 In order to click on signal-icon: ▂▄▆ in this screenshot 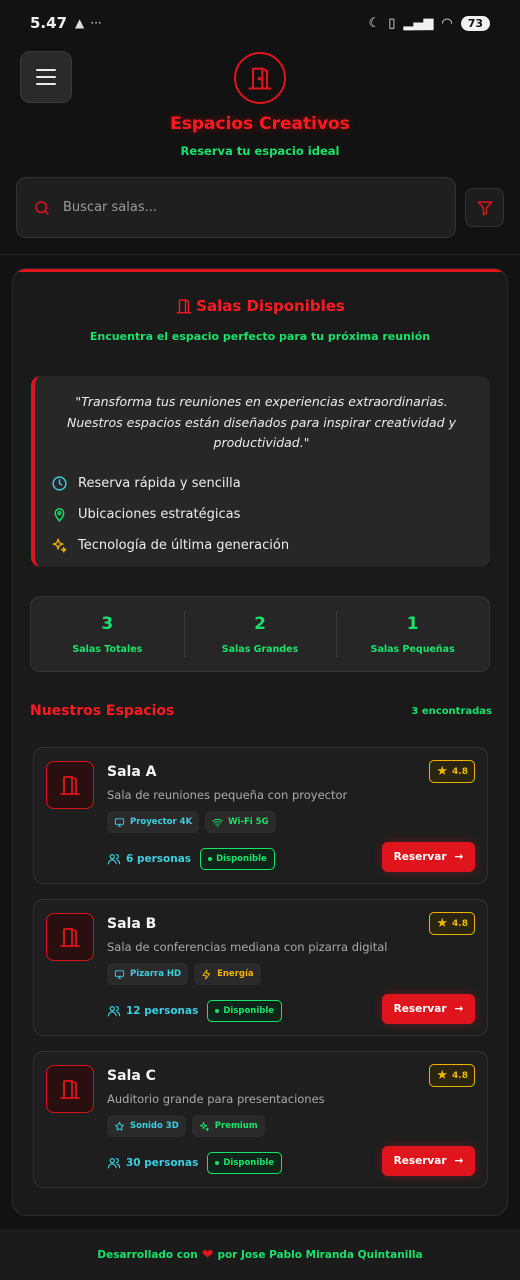, I will do `click(418, 23)`.